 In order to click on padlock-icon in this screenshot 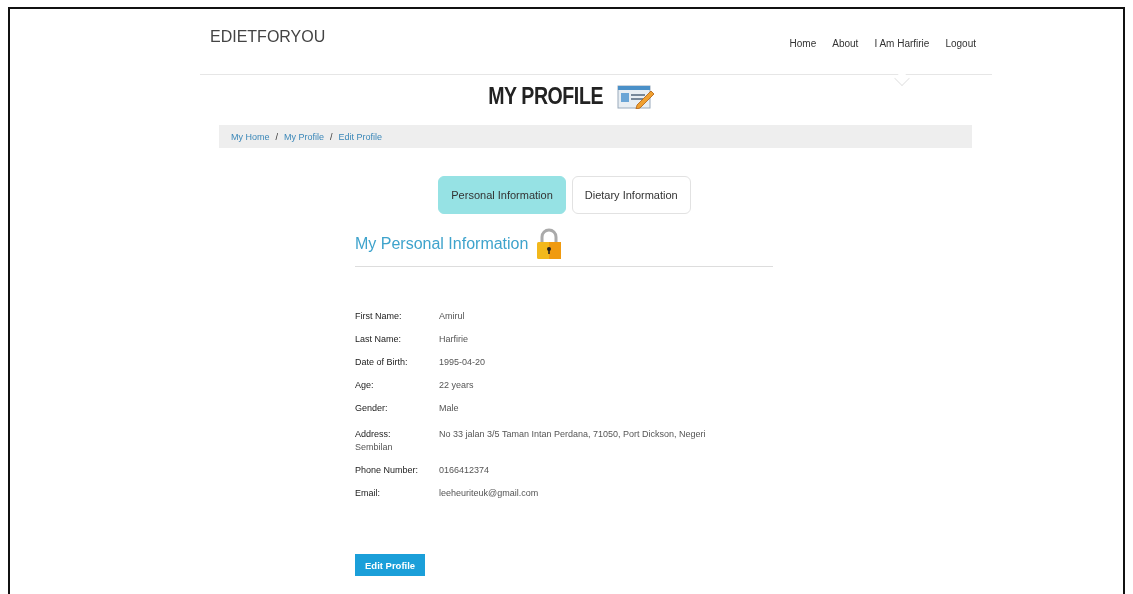, I will do `click(549, 244)`.